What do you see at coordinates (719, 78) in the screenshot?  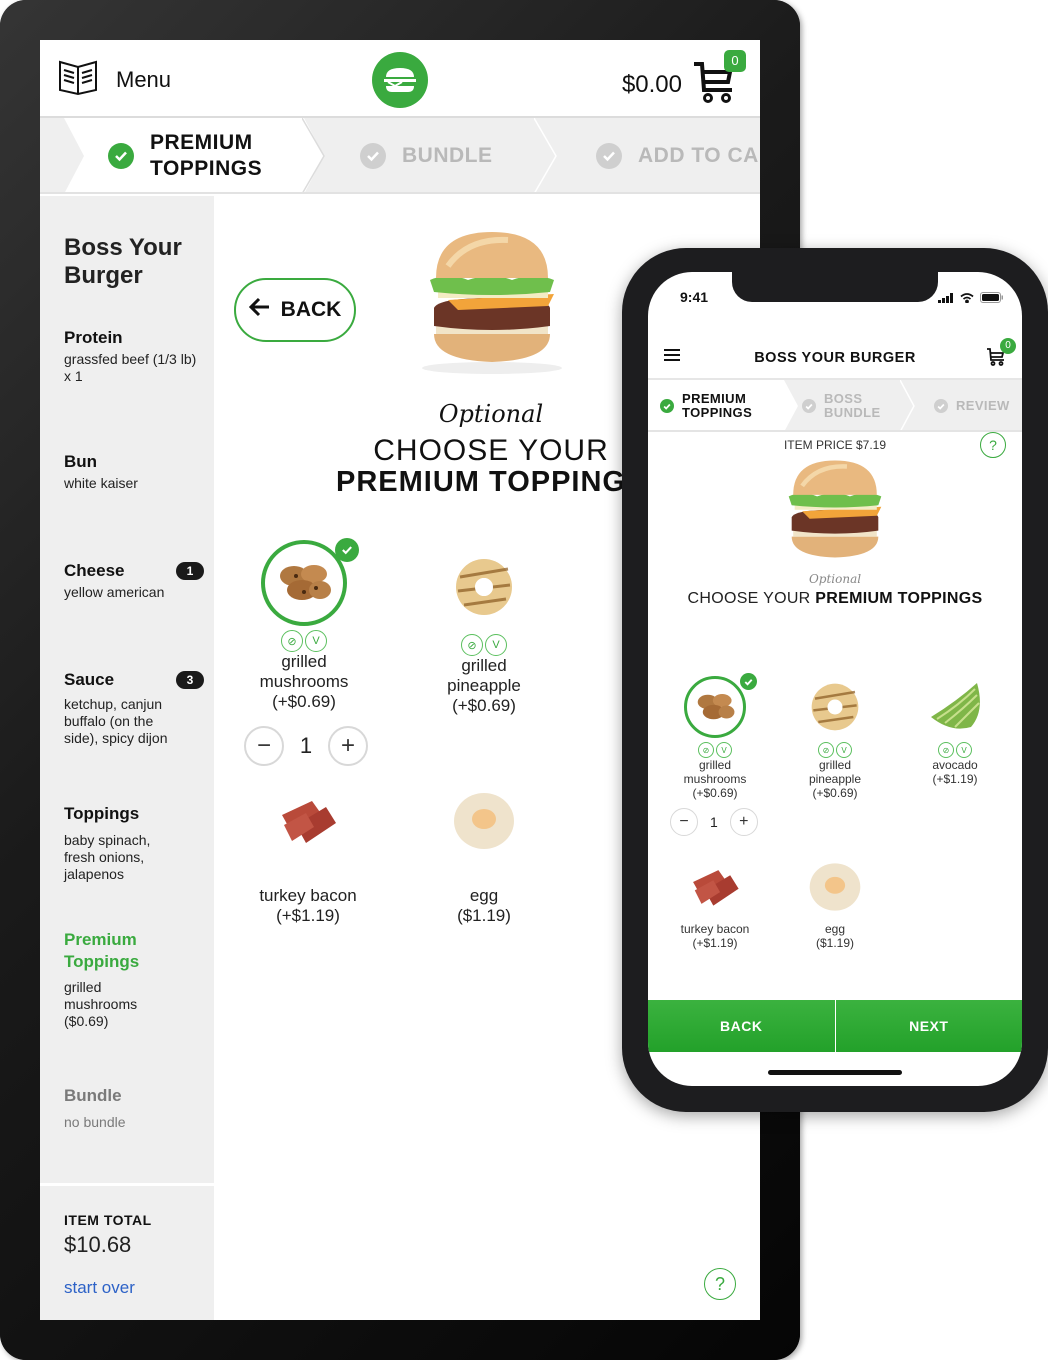 I see `cart-icon: 0` at bounding box center [719, 78].